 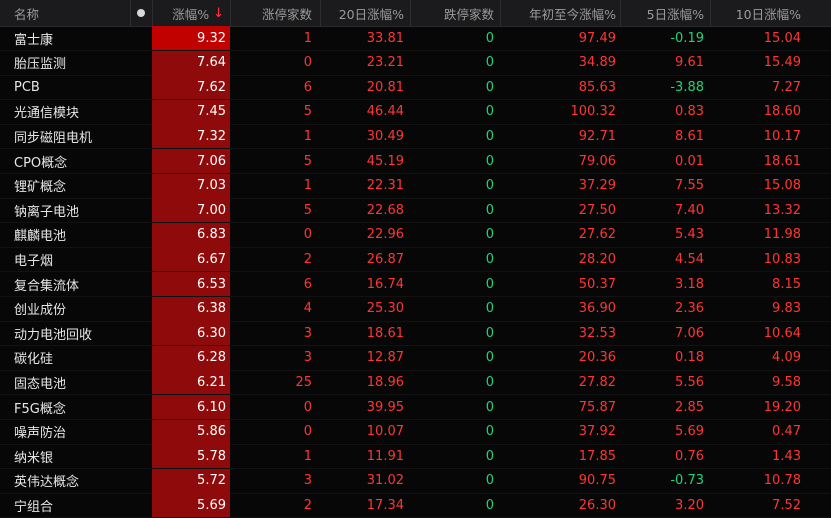 What do you see at coordinates (415, 161) in the screenshot?
I see `table-row: CPO概念 7.06 5 45.19 0 79.06 0.01 18.61` at bounding box center [415, 161].